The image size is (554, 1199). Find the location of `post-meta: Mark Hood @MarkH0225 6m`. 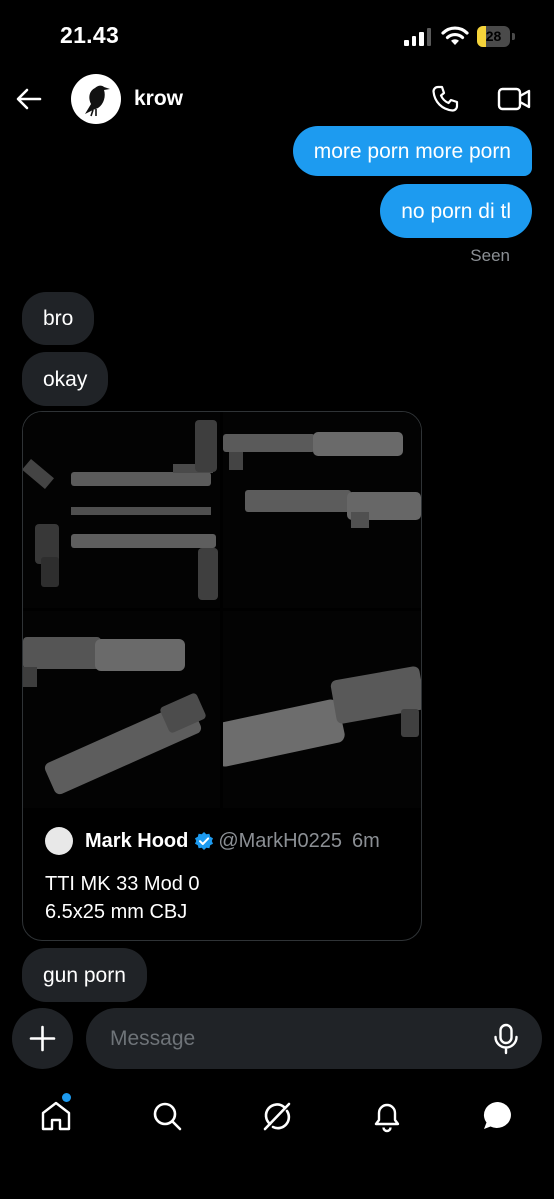

post-meta: Mark Hood @MarkH0225 6m is located at coordinates (212, 841).